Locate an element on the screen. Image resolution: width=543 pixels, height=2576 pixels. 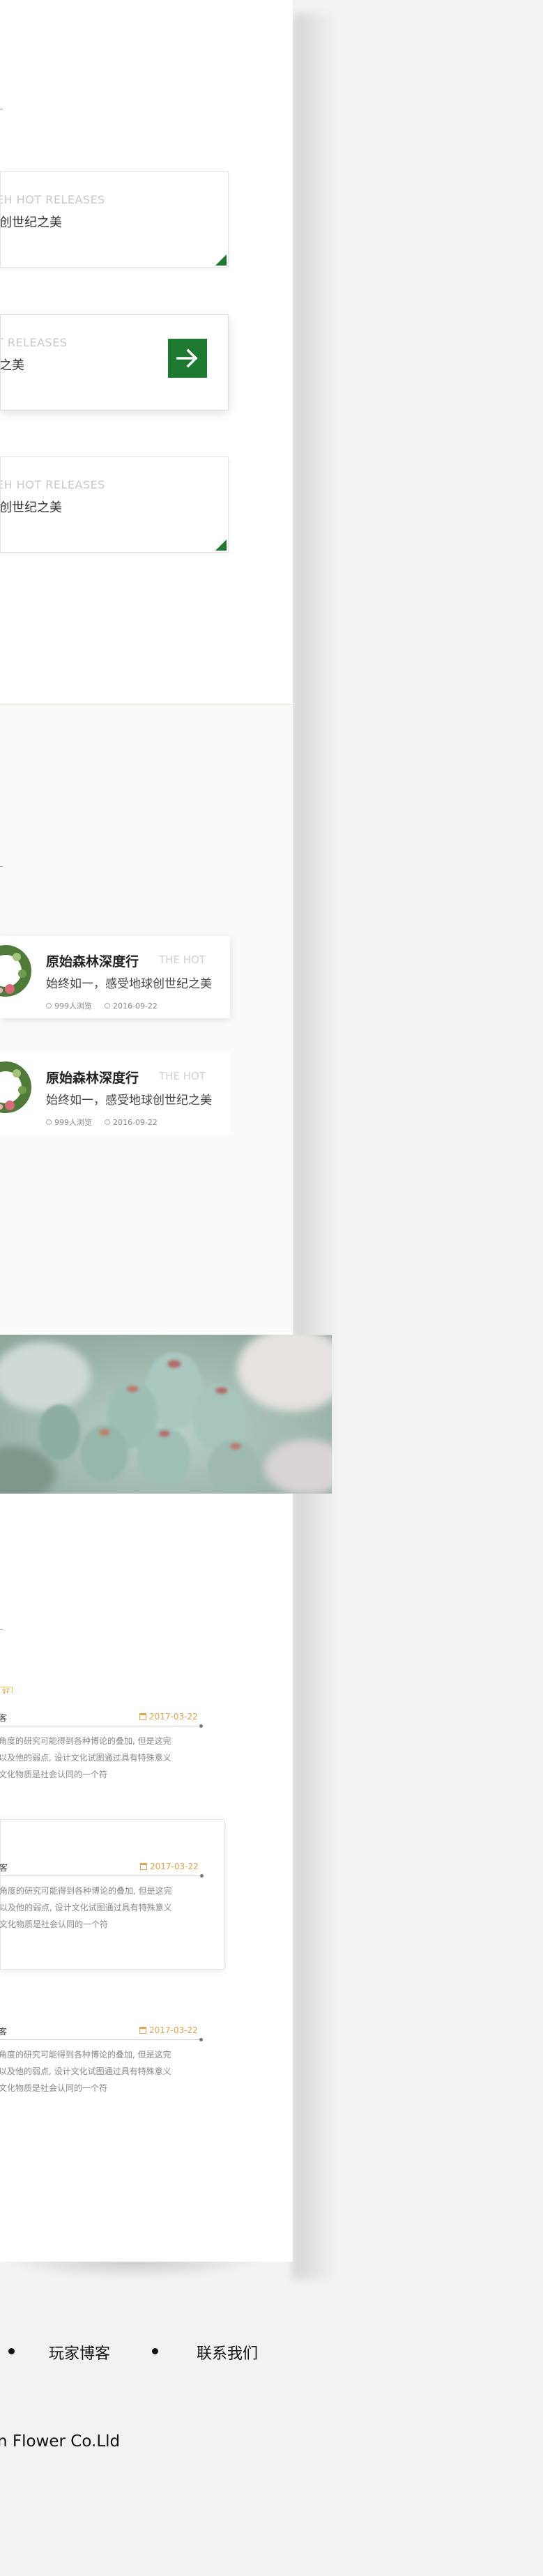
hot-section-background is located at coordinates (146, 1019).